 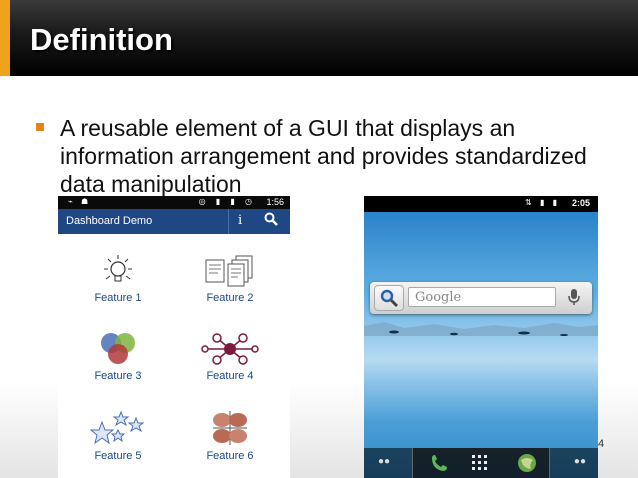 What do you see at coordinates (229, 271) in the screenshot?
I see `documents-icon` at bounding box center [229, 271].